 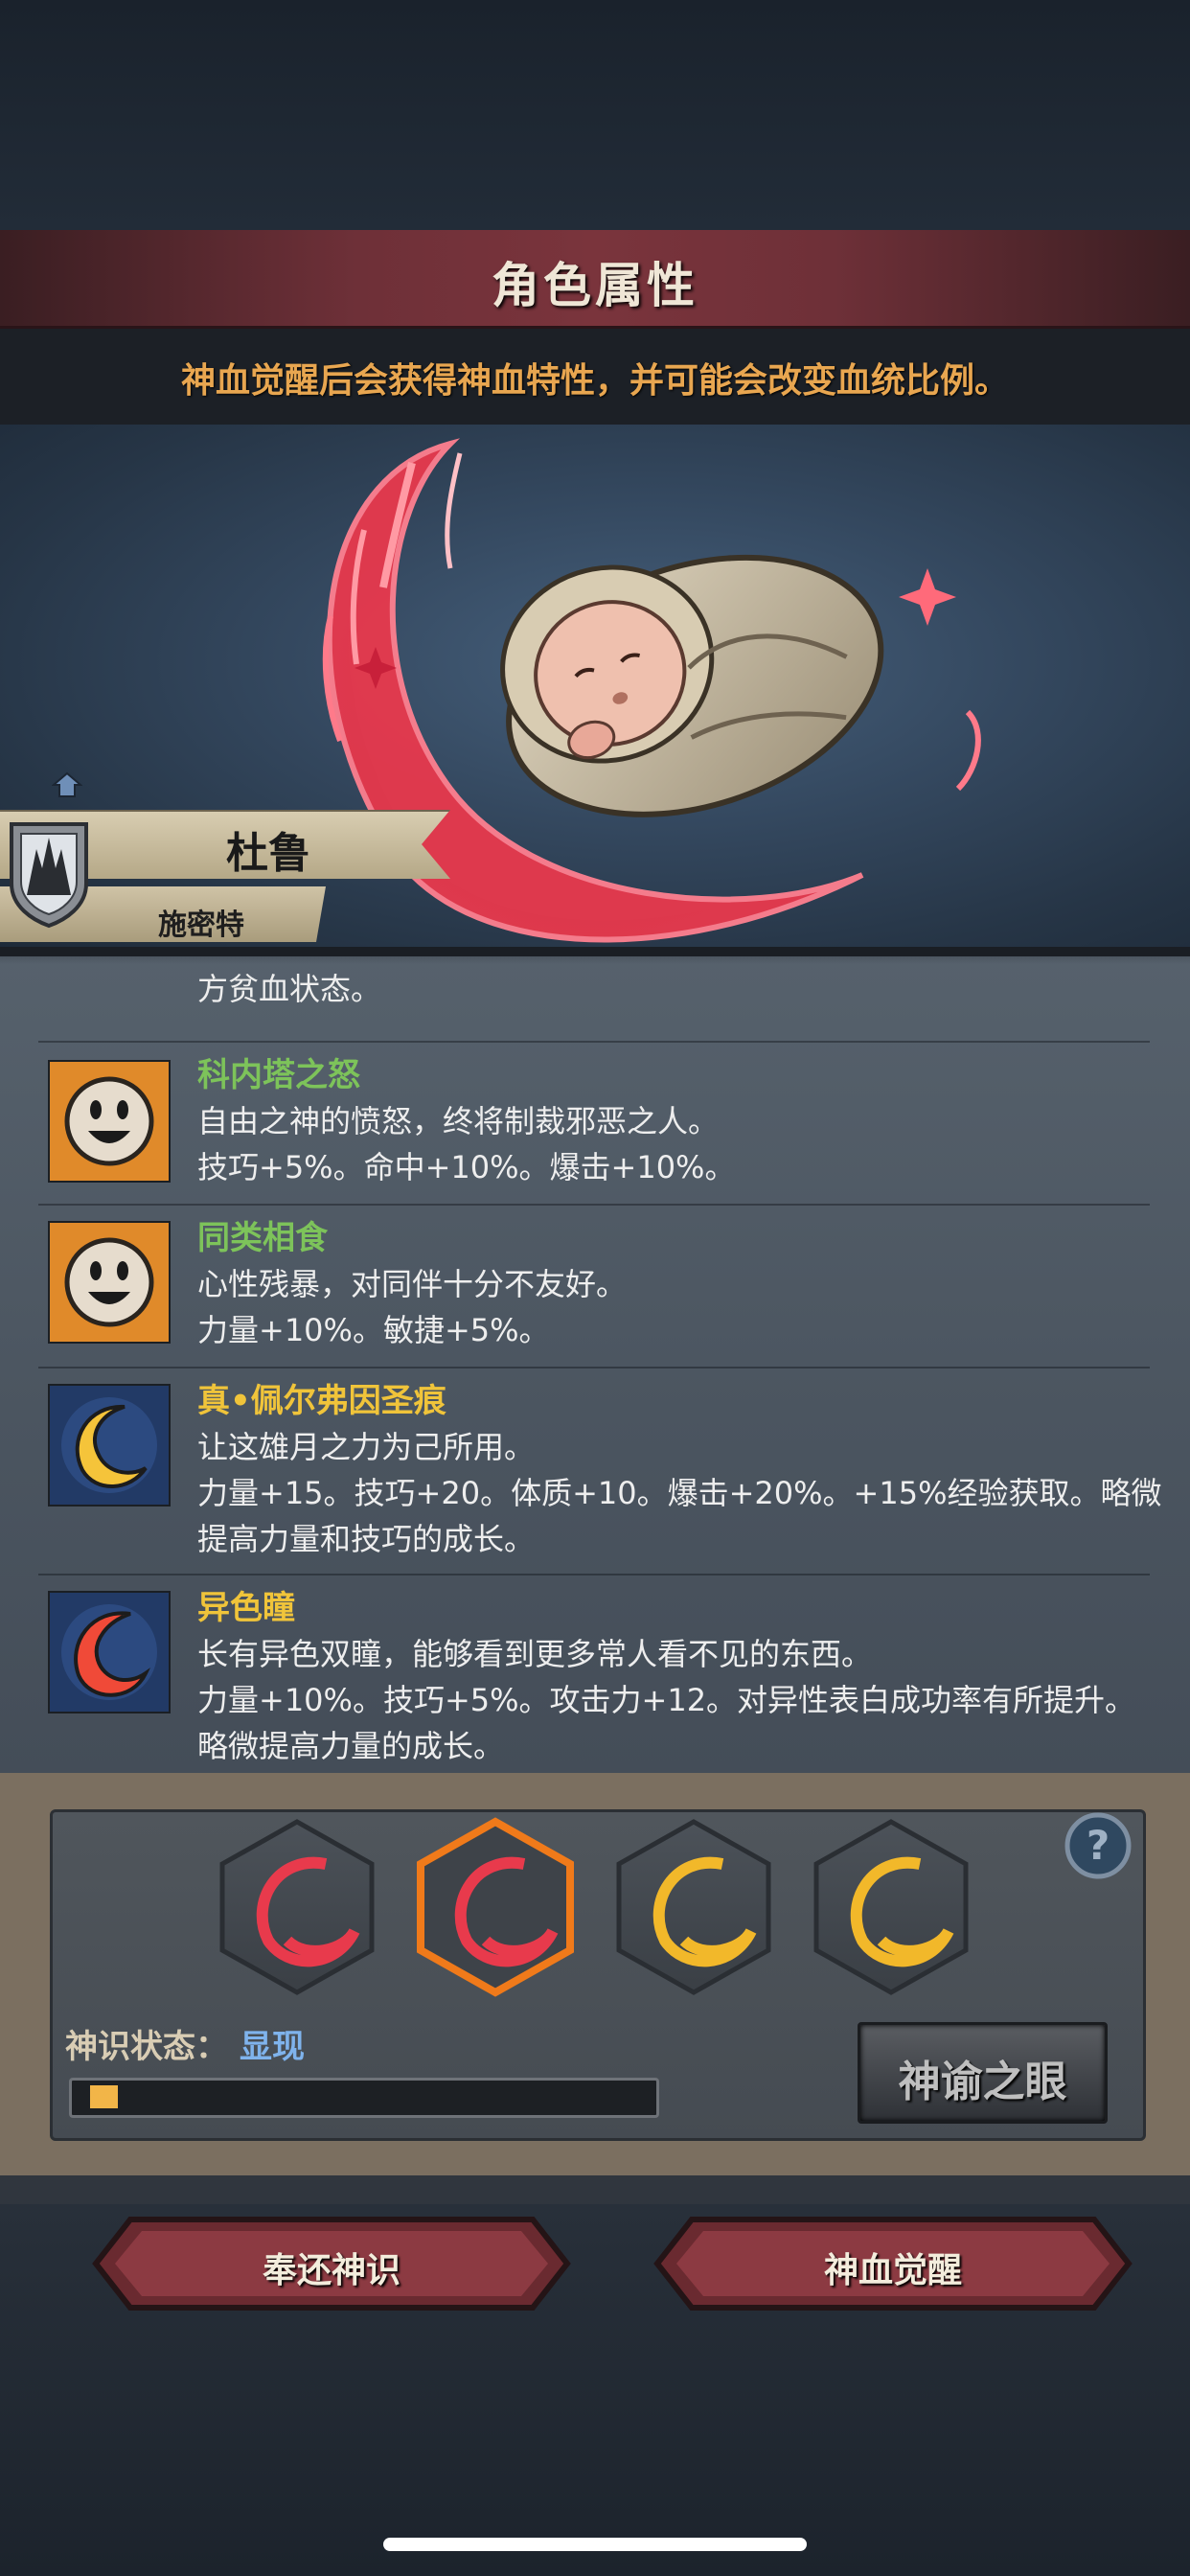 What do you see at coordinates (594, 381) in the screenshot?
I see `page-subtitle: 神血觉醒后会获得神血特性，并可能会改变血统比例。` at bounding box center [594, 381].